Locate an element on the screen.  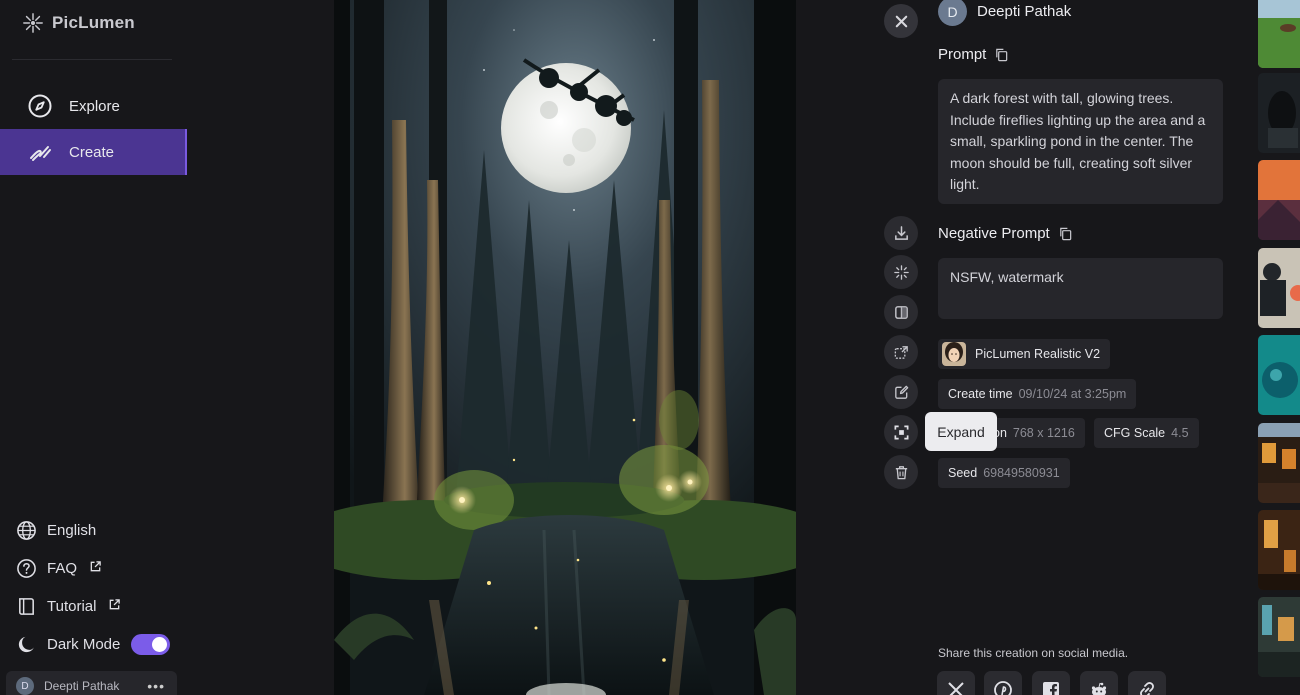
app-name: PicLumen is located at coordinates (93, 22).